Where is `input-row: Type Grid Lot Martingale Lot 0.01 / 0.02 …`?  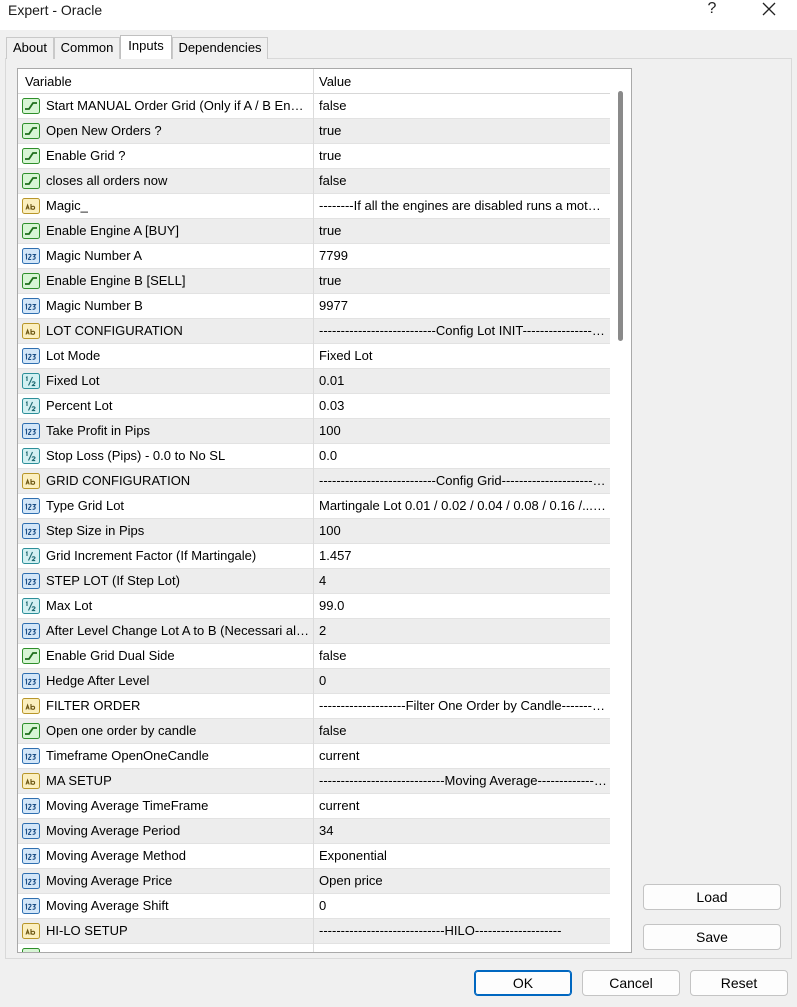 input-row: Type Grid Lot Martingale Lot 0.01 / 0.02 … is located at coordinates (314, 506).